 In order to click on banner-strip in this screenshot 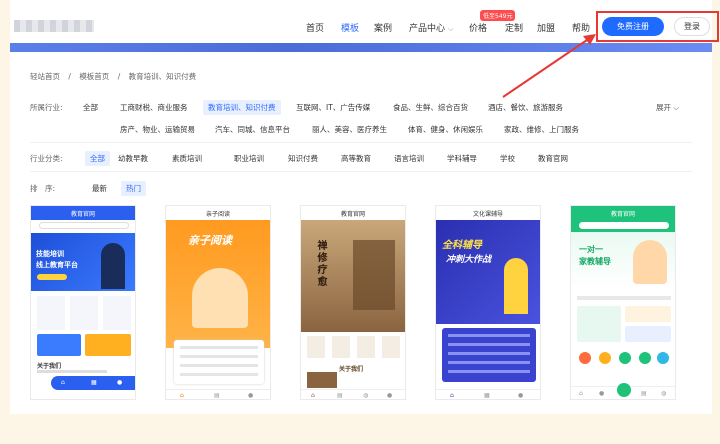, I will do `click(361, 47)`.